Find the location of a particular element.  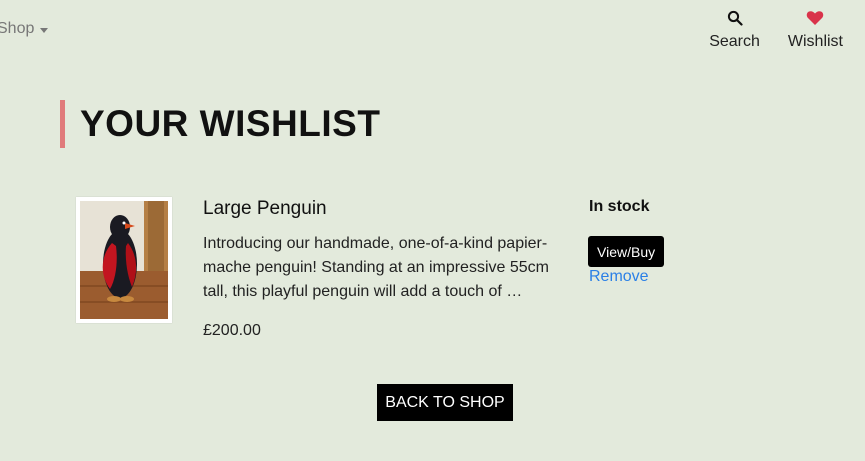

view-buy-button: View/Buy is located at coordinates (626, 251).